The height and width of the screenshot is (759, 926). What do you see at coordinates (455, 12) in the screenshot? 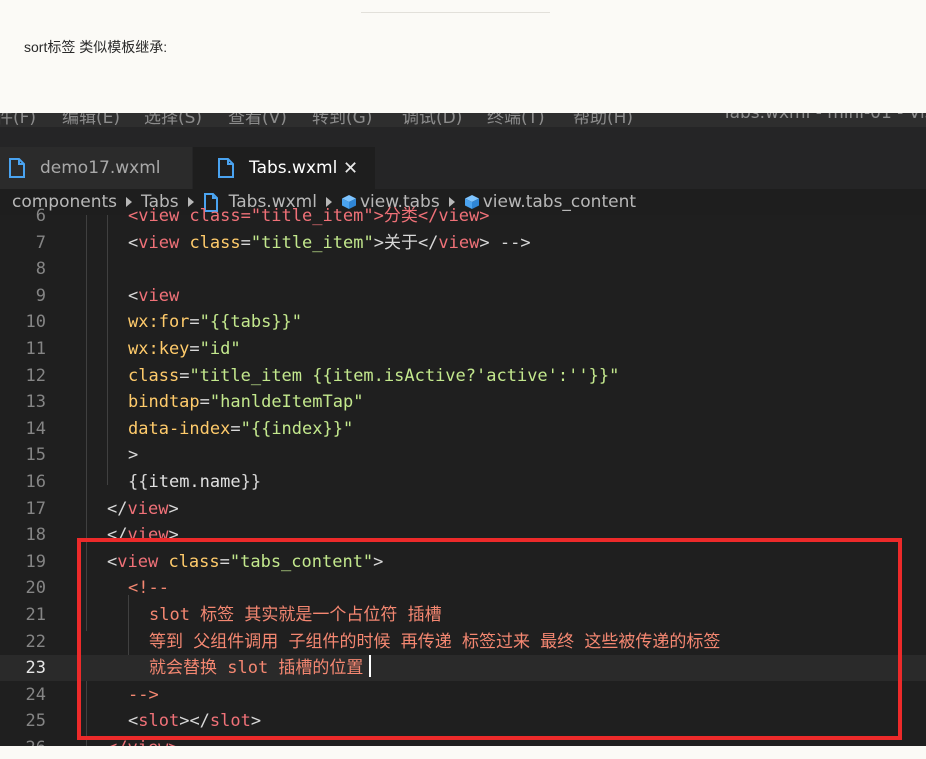
I see `divider` at bounding box center [455, 12].